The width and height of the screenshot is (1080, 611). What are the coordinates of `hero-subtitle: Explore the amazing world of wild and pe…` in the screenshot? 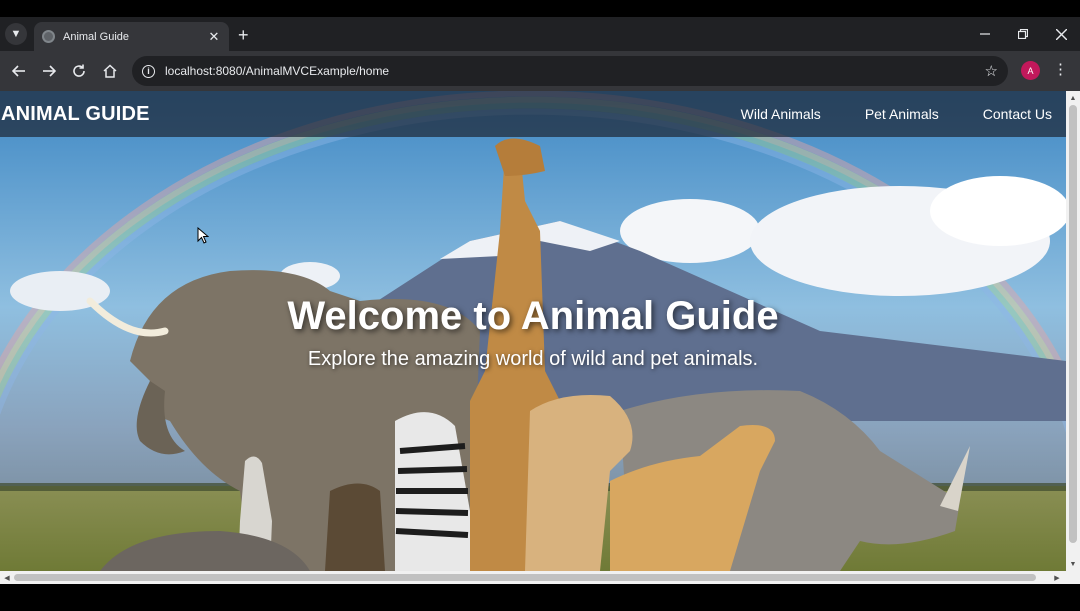 It's located at (533, 359).